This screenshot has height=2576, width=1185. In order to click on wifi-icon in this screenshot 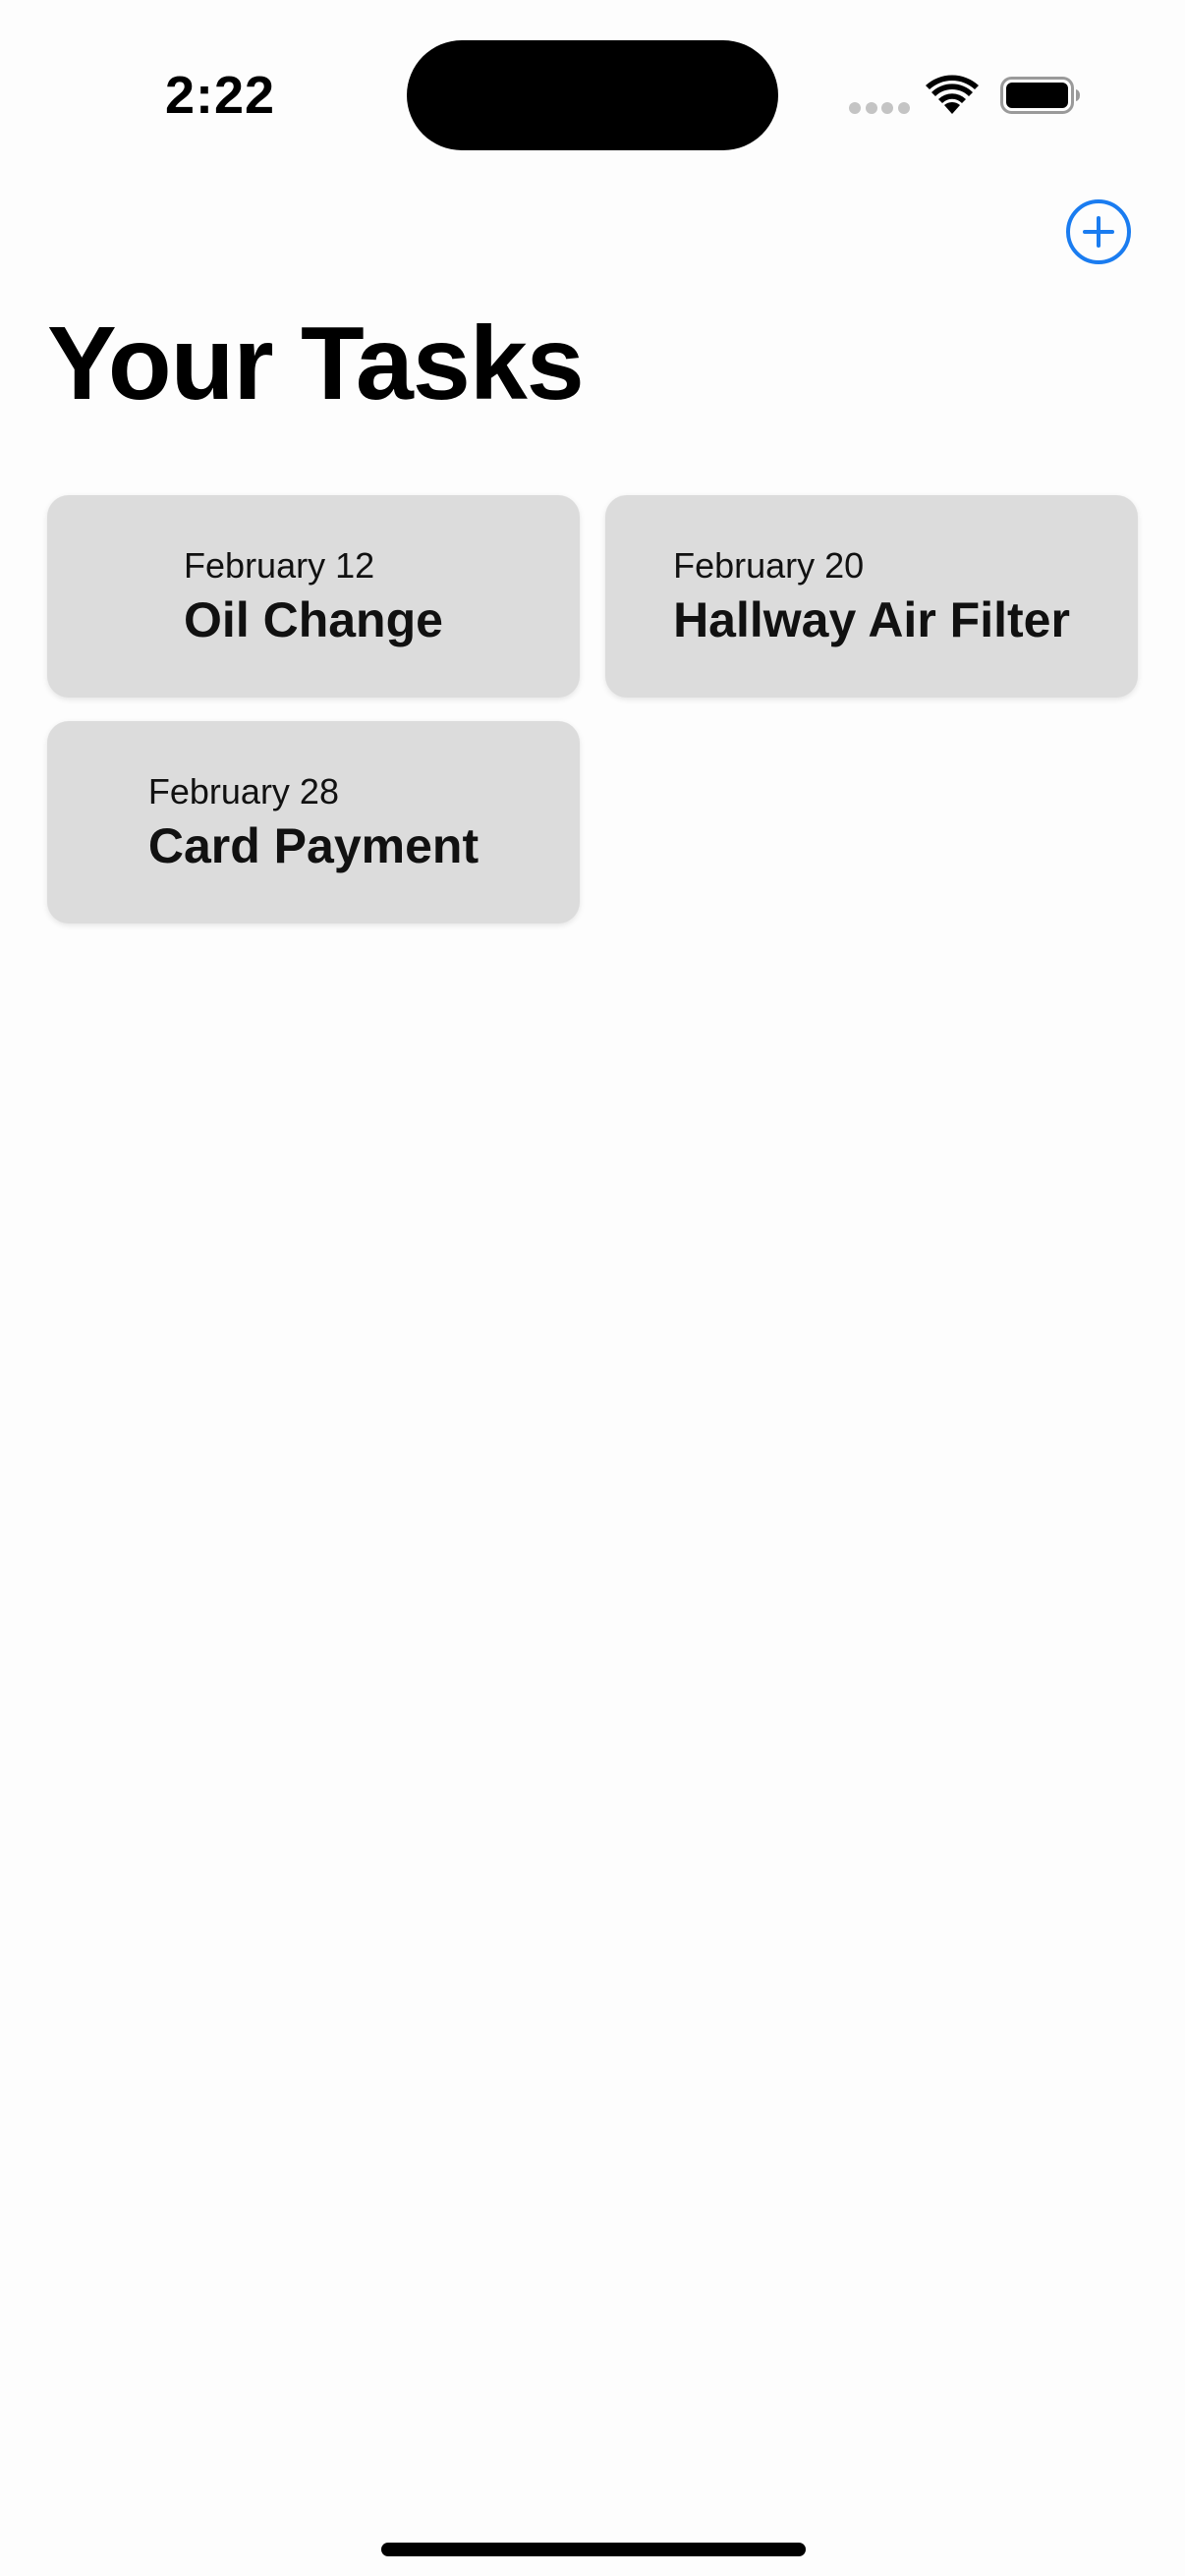, I will do `click(953, 94)`.